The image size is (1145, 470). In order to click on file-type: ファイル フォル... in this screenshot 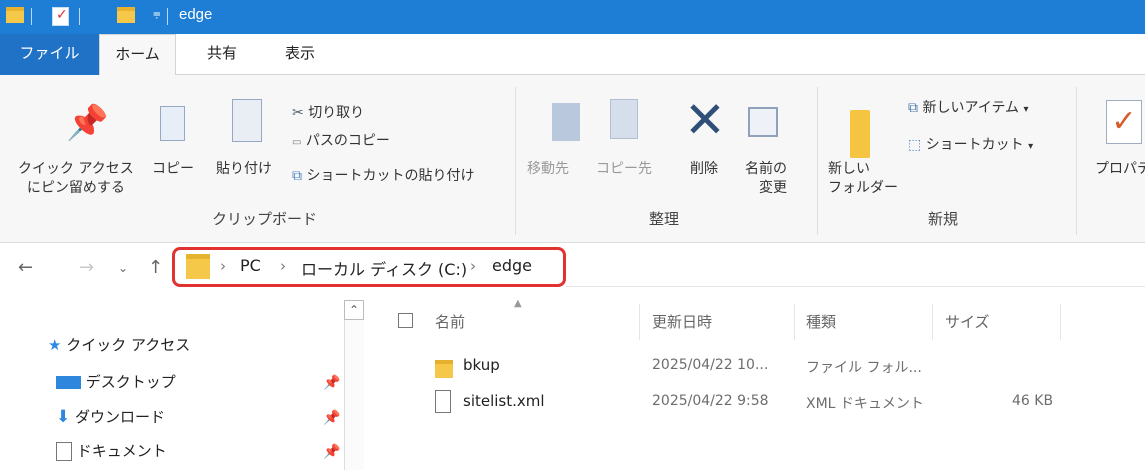, I will do `click(864, 368)`.